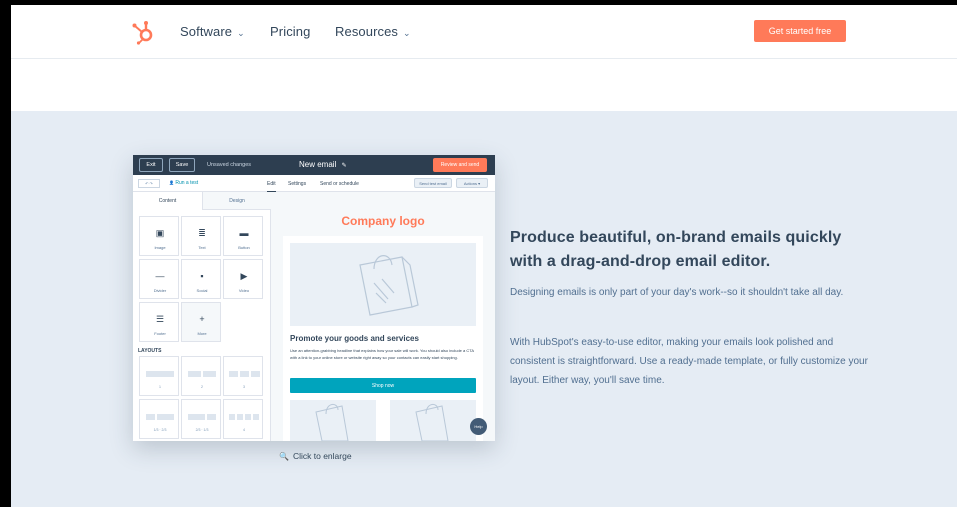  What do you see at coordinates (229, 165) in the screenshot?
I see `unsaved-status: Unsaved changes` at bounding box center [229, 165].